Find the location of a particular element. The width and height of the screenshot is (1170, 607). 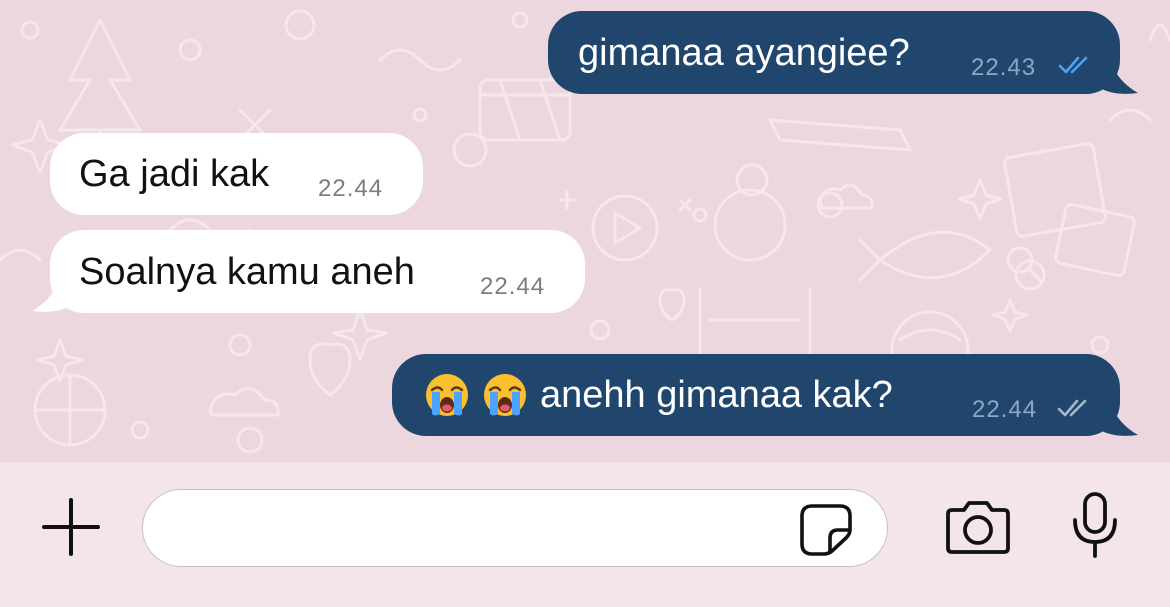

message-content: anehh gimanaa kak? is located at coordinates (658, 395).